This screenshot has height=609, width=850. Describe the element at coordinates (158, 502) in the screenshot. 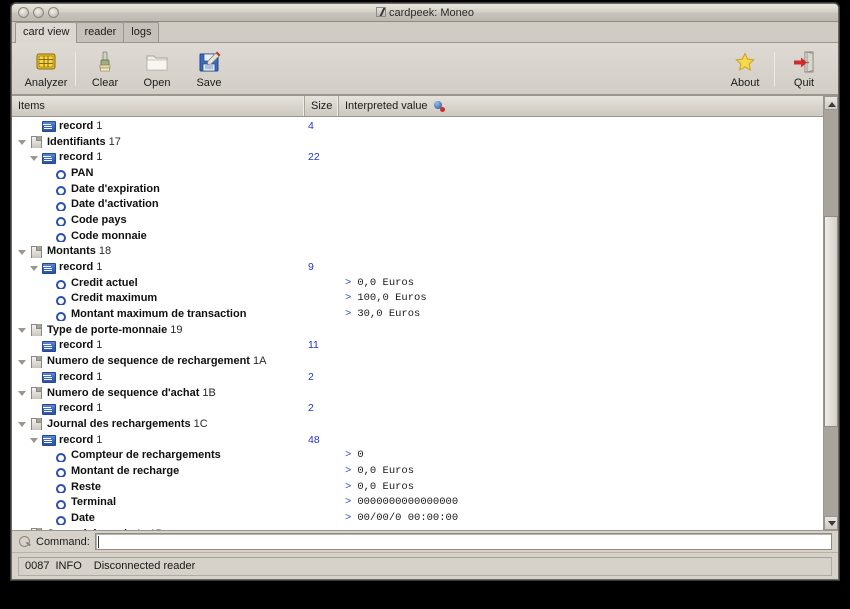

I see `tree-row-items-cell: Terminal` at that location.